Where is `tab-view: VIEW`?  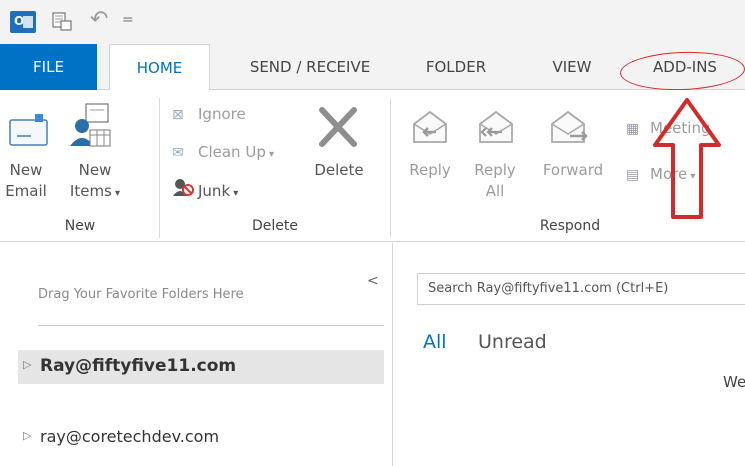
tab-view: VIEW is located at coordinates (572, 67).